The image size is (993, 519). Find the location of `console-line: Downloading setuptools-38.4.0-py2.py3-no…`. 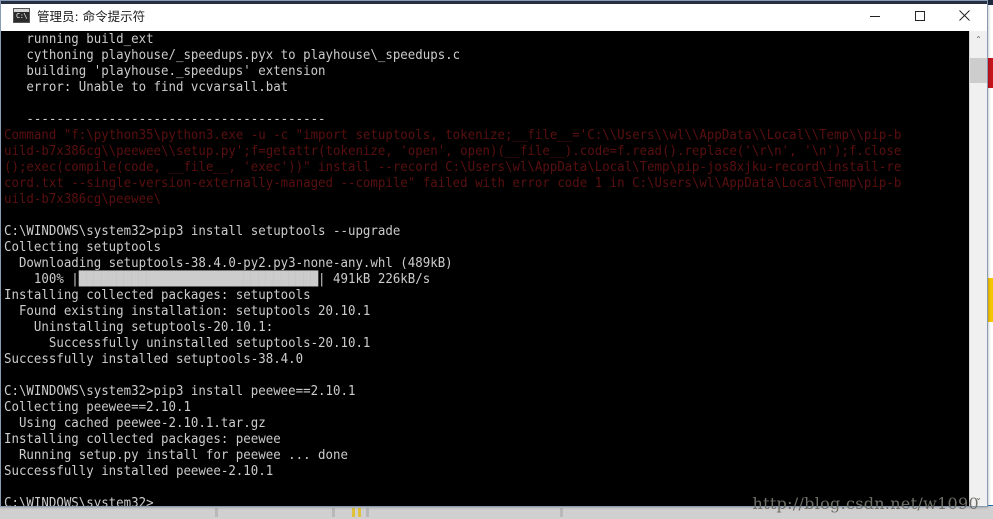

console-line: Downloading setuptools-38.4.0-py2.py3-no… is located at coordinates (228, 263).